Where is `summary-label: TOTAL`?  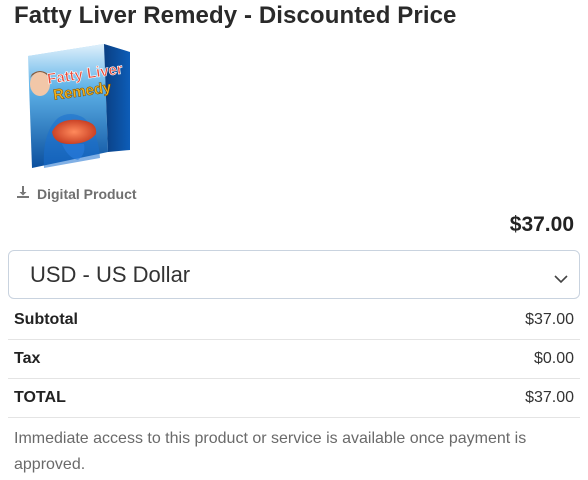
summary-label: TOTAL is located at coordinates (40, 397).